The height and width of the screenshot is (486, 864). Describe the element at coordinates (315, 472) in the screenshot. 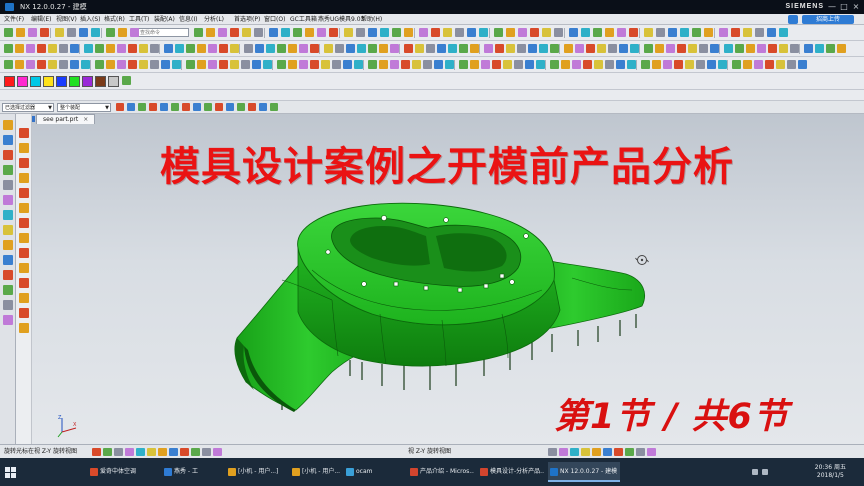

I see `taskbar-app-button: [小机 - 用户...]` at that location.